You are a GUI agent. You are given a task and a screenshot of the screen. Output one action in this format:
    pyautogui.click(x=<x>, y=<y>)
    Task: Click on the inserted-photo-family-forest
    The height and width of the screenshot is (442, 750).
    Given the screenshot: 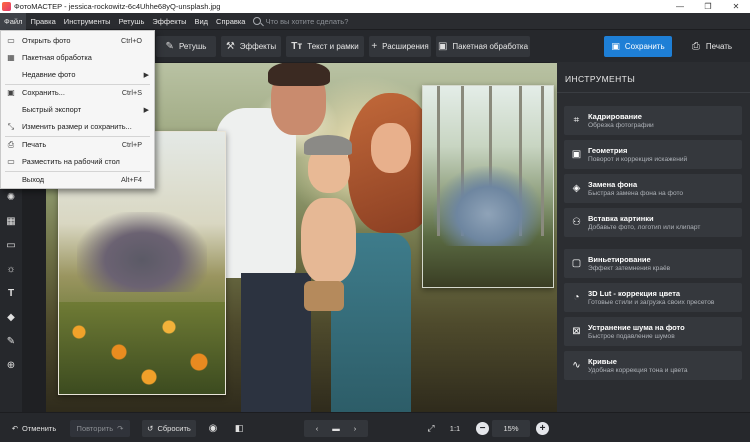 What is the action you would take?
    pyautogui.click(x=488, y=186)
    